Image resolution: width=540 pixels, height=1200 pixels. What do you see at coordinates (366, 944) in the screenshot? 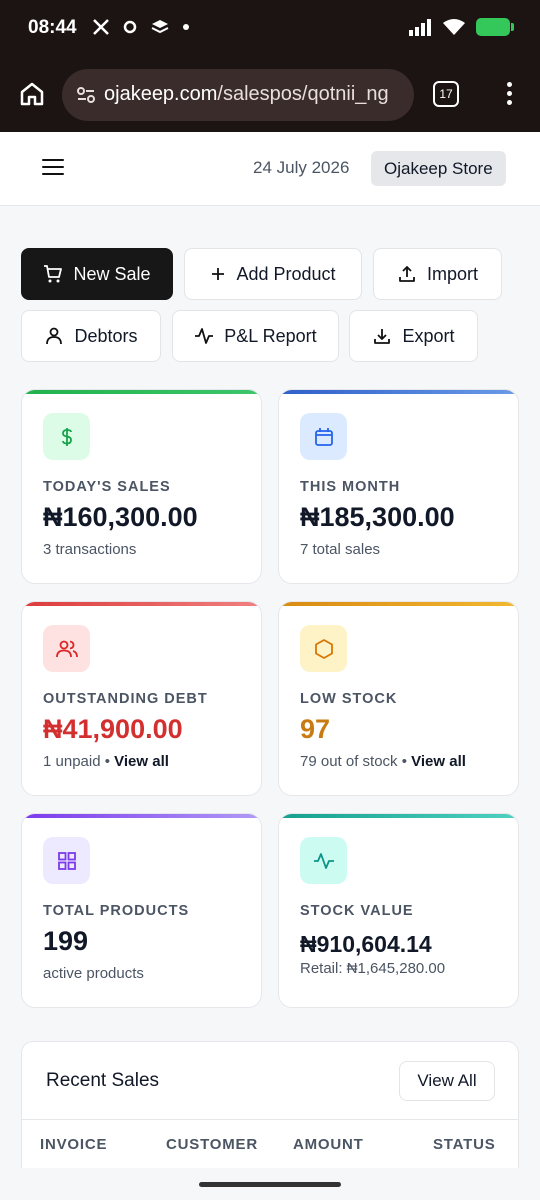
I see `card-value: ₦910,604.14` at bounding box center [366, 944].